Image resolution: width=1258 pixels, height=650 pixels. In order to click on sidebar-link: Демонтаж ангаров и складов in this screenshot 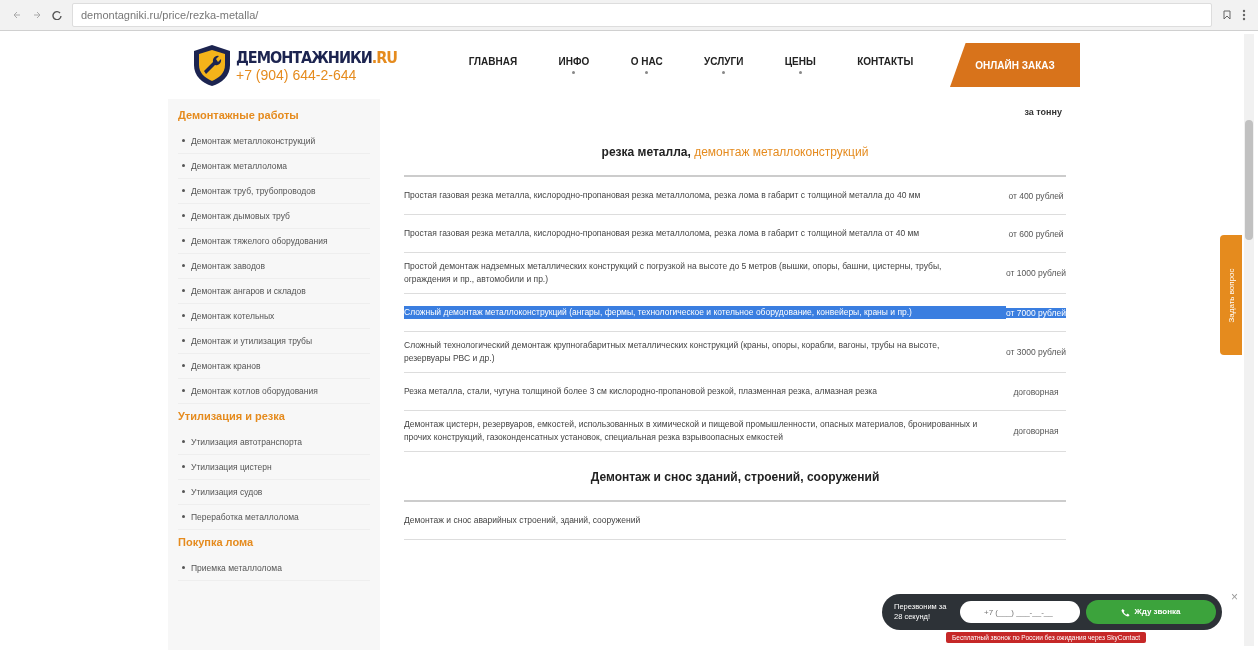, I will do `click(248, 291)`.